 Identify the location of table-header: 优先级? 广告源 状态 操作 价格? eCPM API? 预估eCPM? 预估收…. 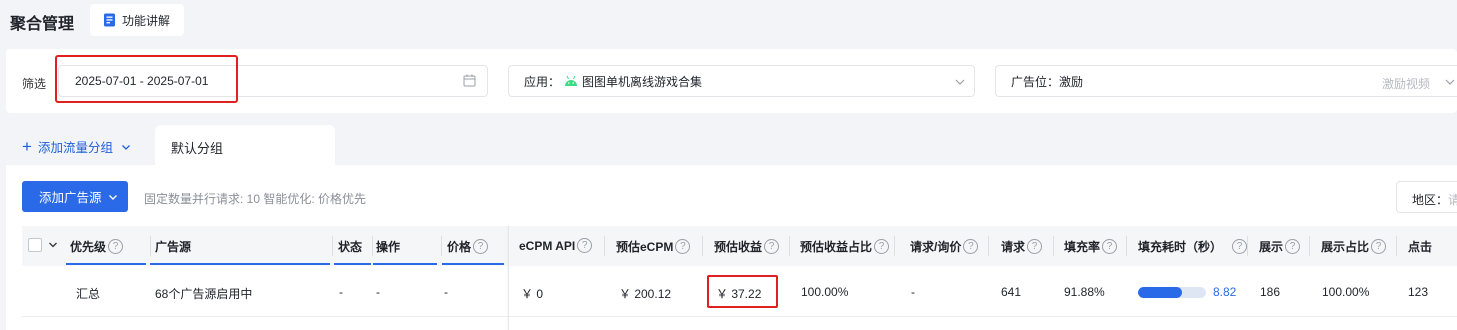
(739, 246).